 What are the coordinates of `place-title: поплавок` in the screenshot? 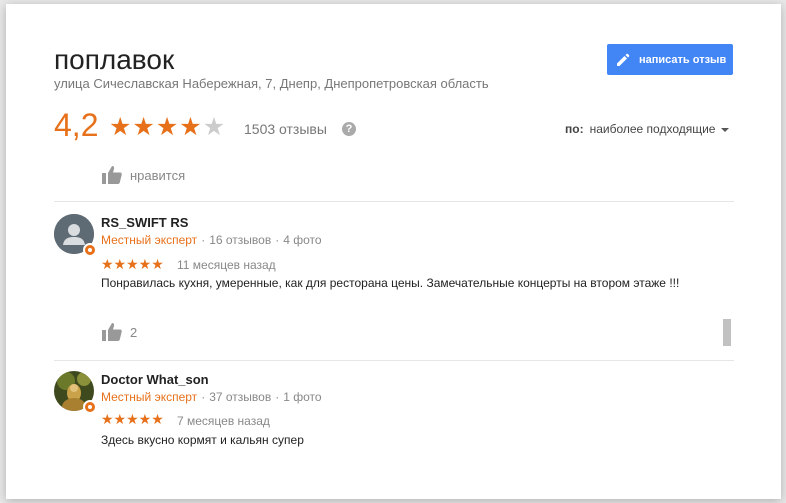 It's located at (114, 59).